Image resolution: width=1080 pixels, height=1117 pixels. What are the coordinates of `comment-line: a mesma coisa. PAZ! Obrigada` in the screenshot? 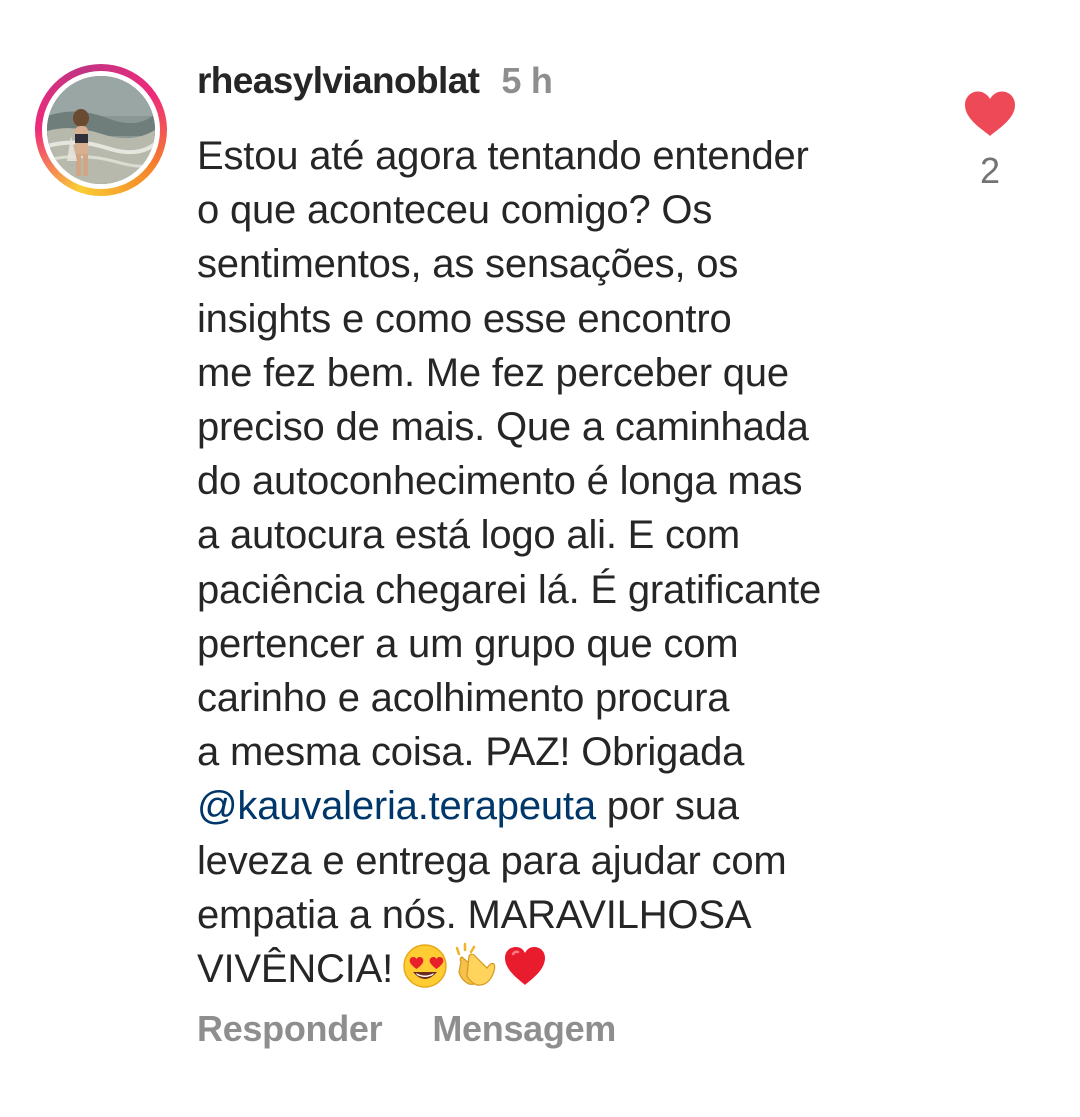 It's located at (471, 752).